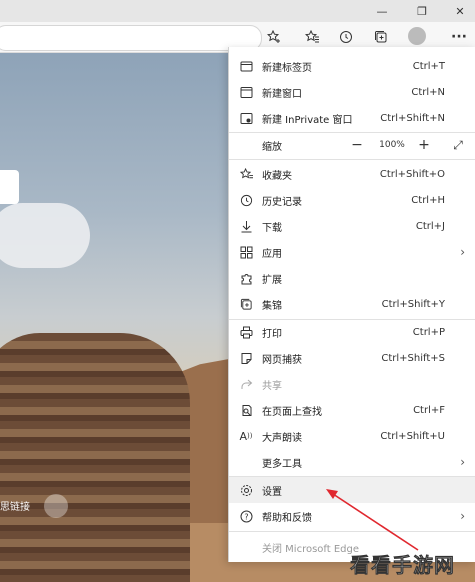  I want to click on menu-item-label: 应用, so click(272, 254).